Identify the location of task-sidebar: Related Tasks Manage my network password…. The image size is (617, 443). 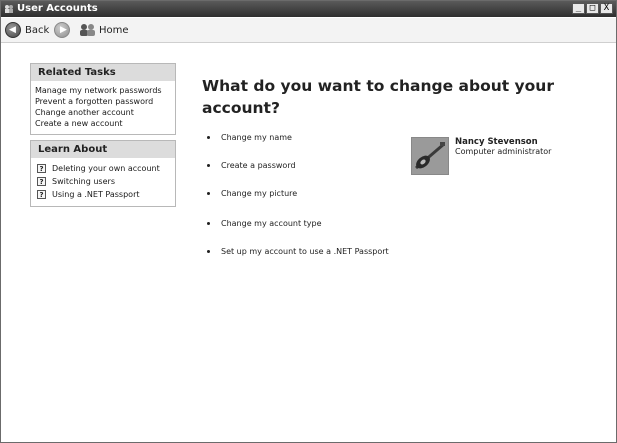
(103, 137).